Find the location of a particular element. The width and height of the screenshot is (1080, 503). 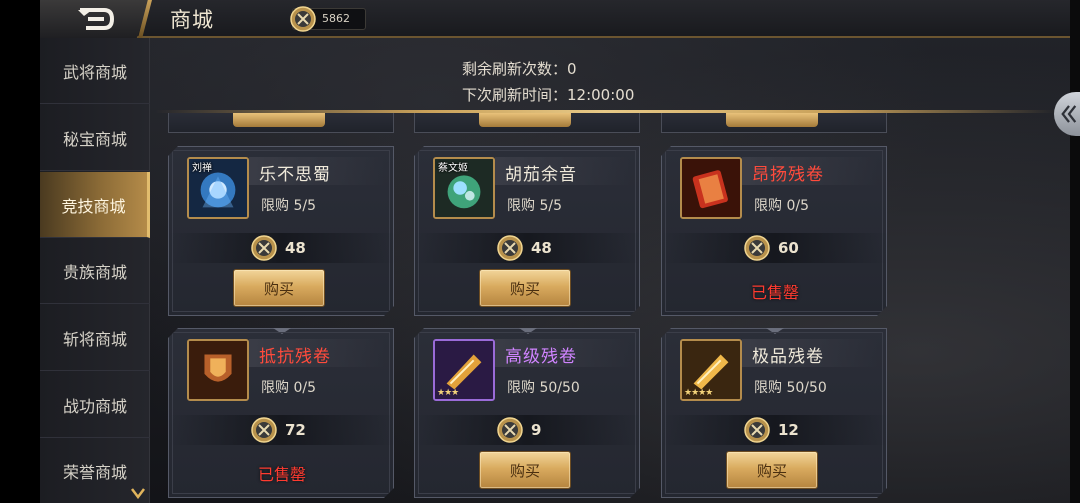

sidebar-item-treasure-shop: 秘宝商城 is located at coordinates (95, 138).